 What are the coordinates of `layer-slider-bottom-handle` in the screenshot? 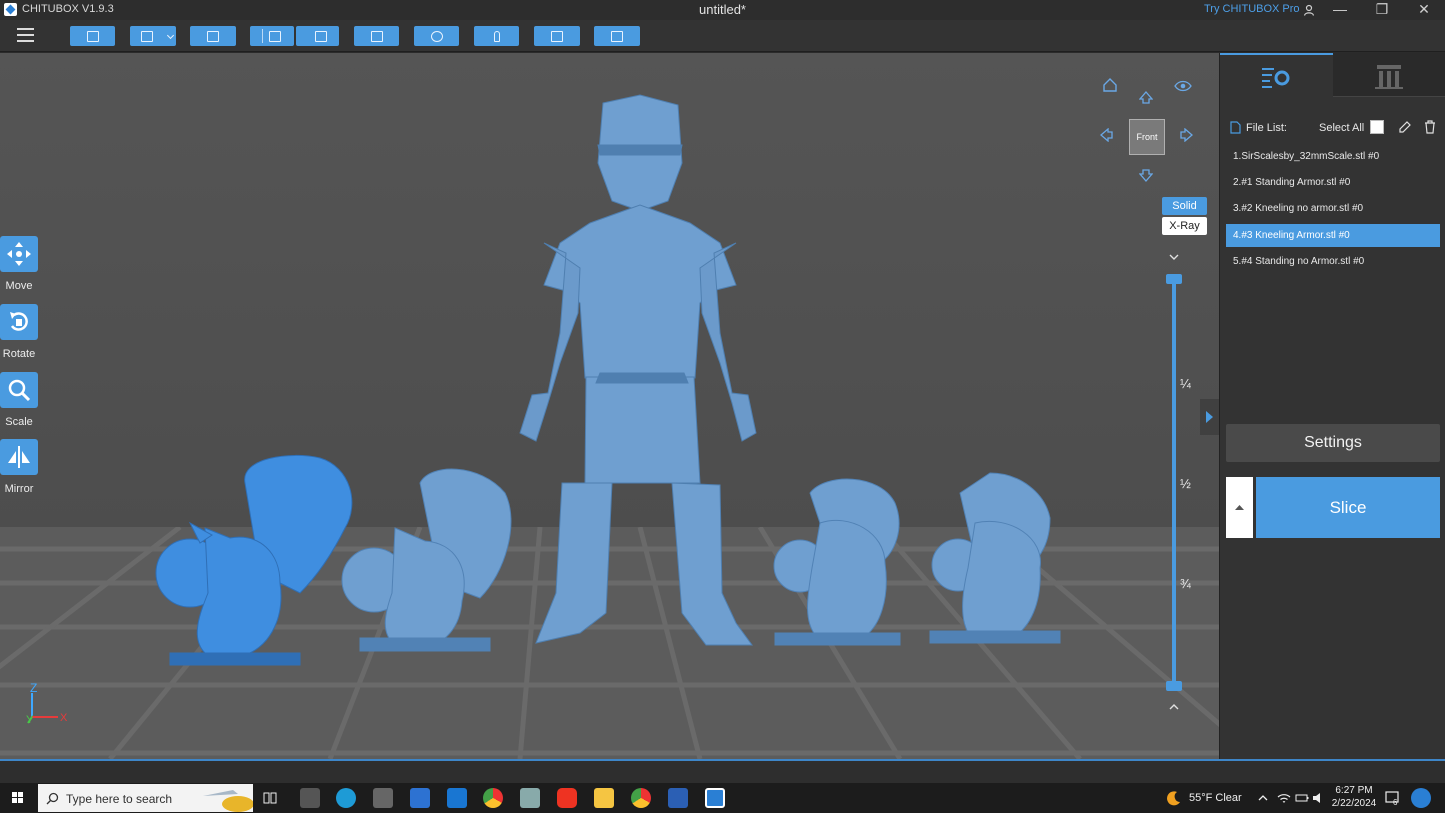 It's located at (1174, 686).